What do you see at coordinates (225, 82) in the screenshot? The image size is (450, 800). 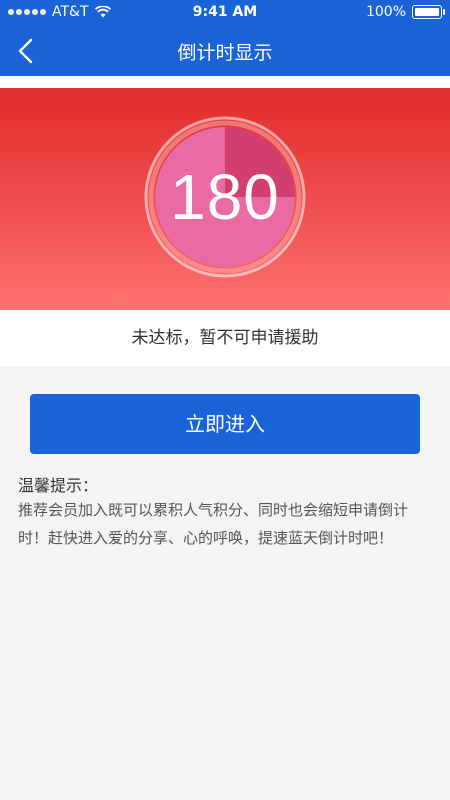 I see `divider` at bounding box center [225, 82].